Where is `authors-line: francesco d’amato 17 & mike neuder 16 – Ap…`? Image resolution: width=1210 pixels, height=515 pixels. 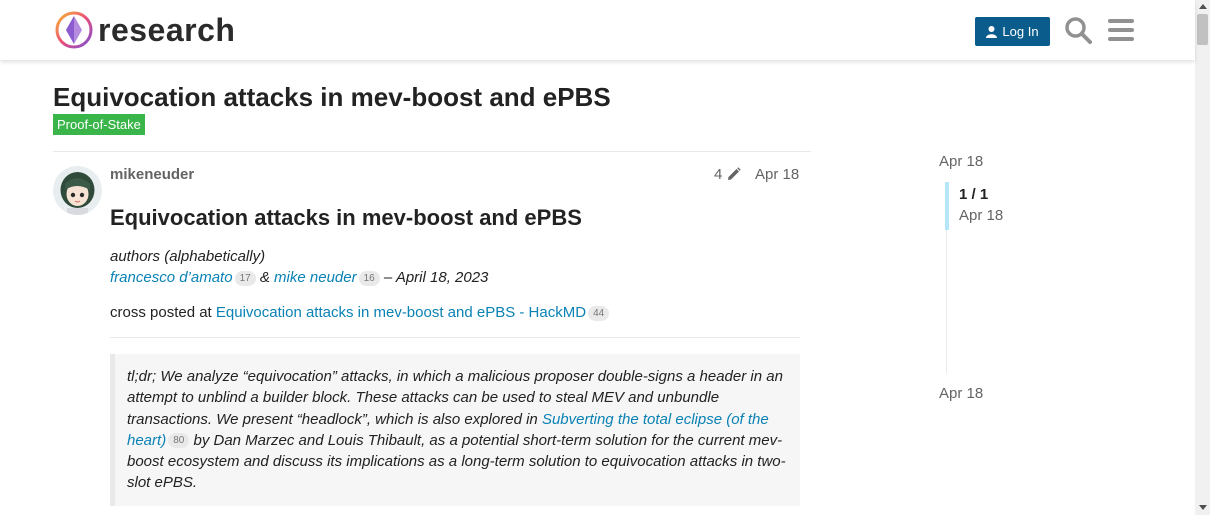 authors-line: francesco d’amato 17 & mike neuder 16 – Ap… is located at coordinates (455, 277).